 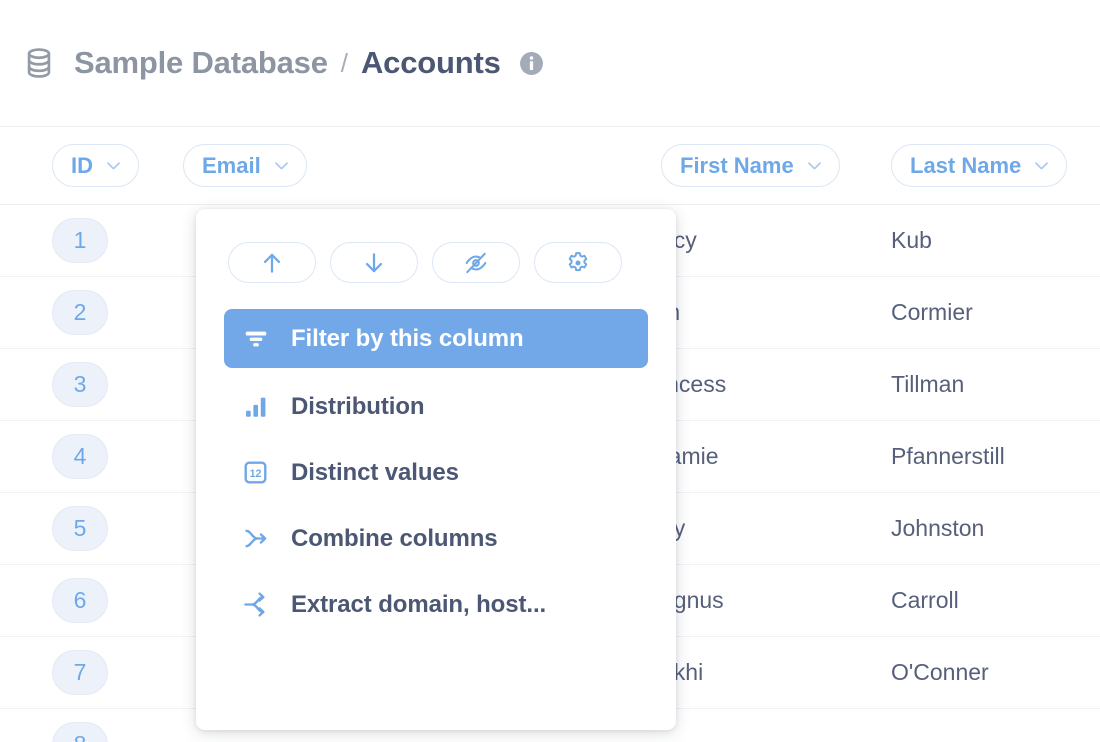 What do you see at coordinates (394, 538) in the screenshot?
I see `menu-item-label: Combine columns` at bounding box center [394, 538].